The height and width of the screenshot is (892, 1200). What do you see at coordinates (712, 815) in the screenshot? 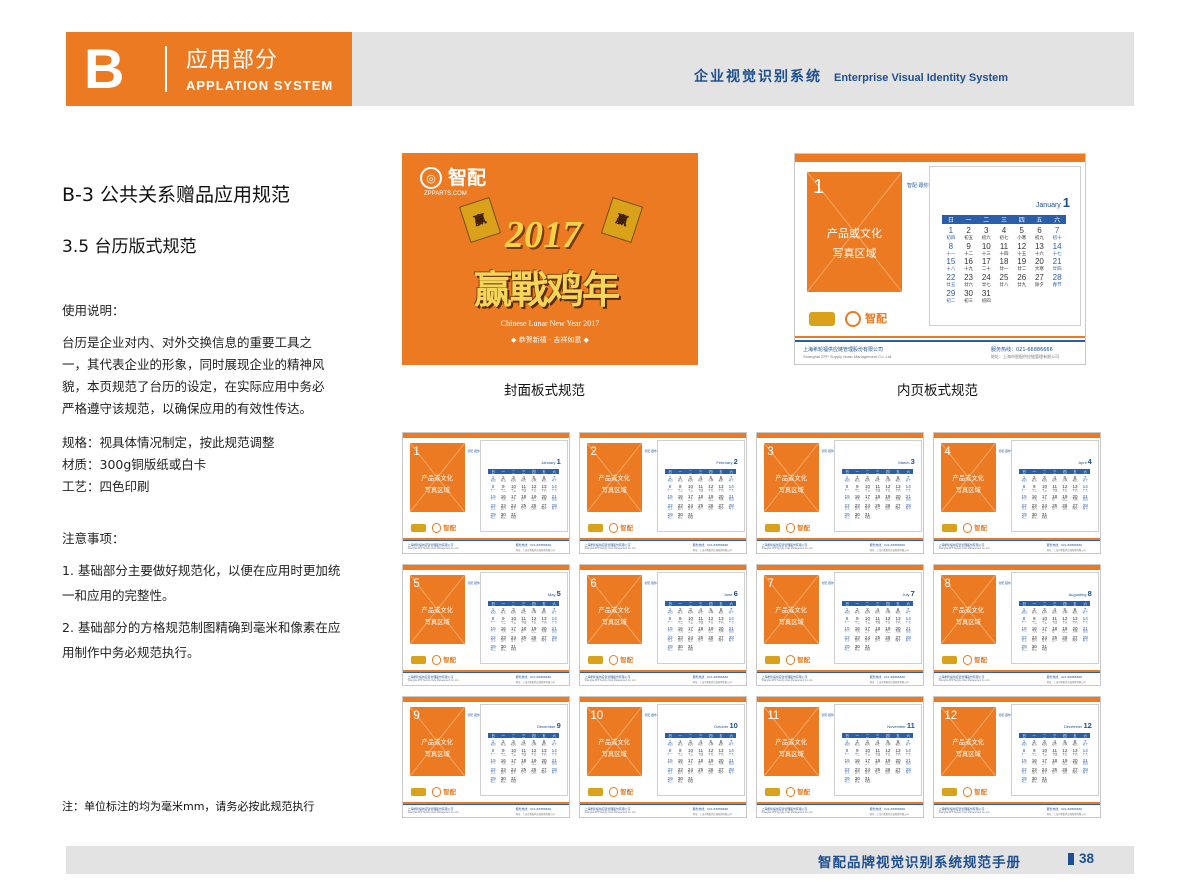
I see `company-address: 地址：上海市智配供应链管理有限公司` at bounding box center [712, 815].